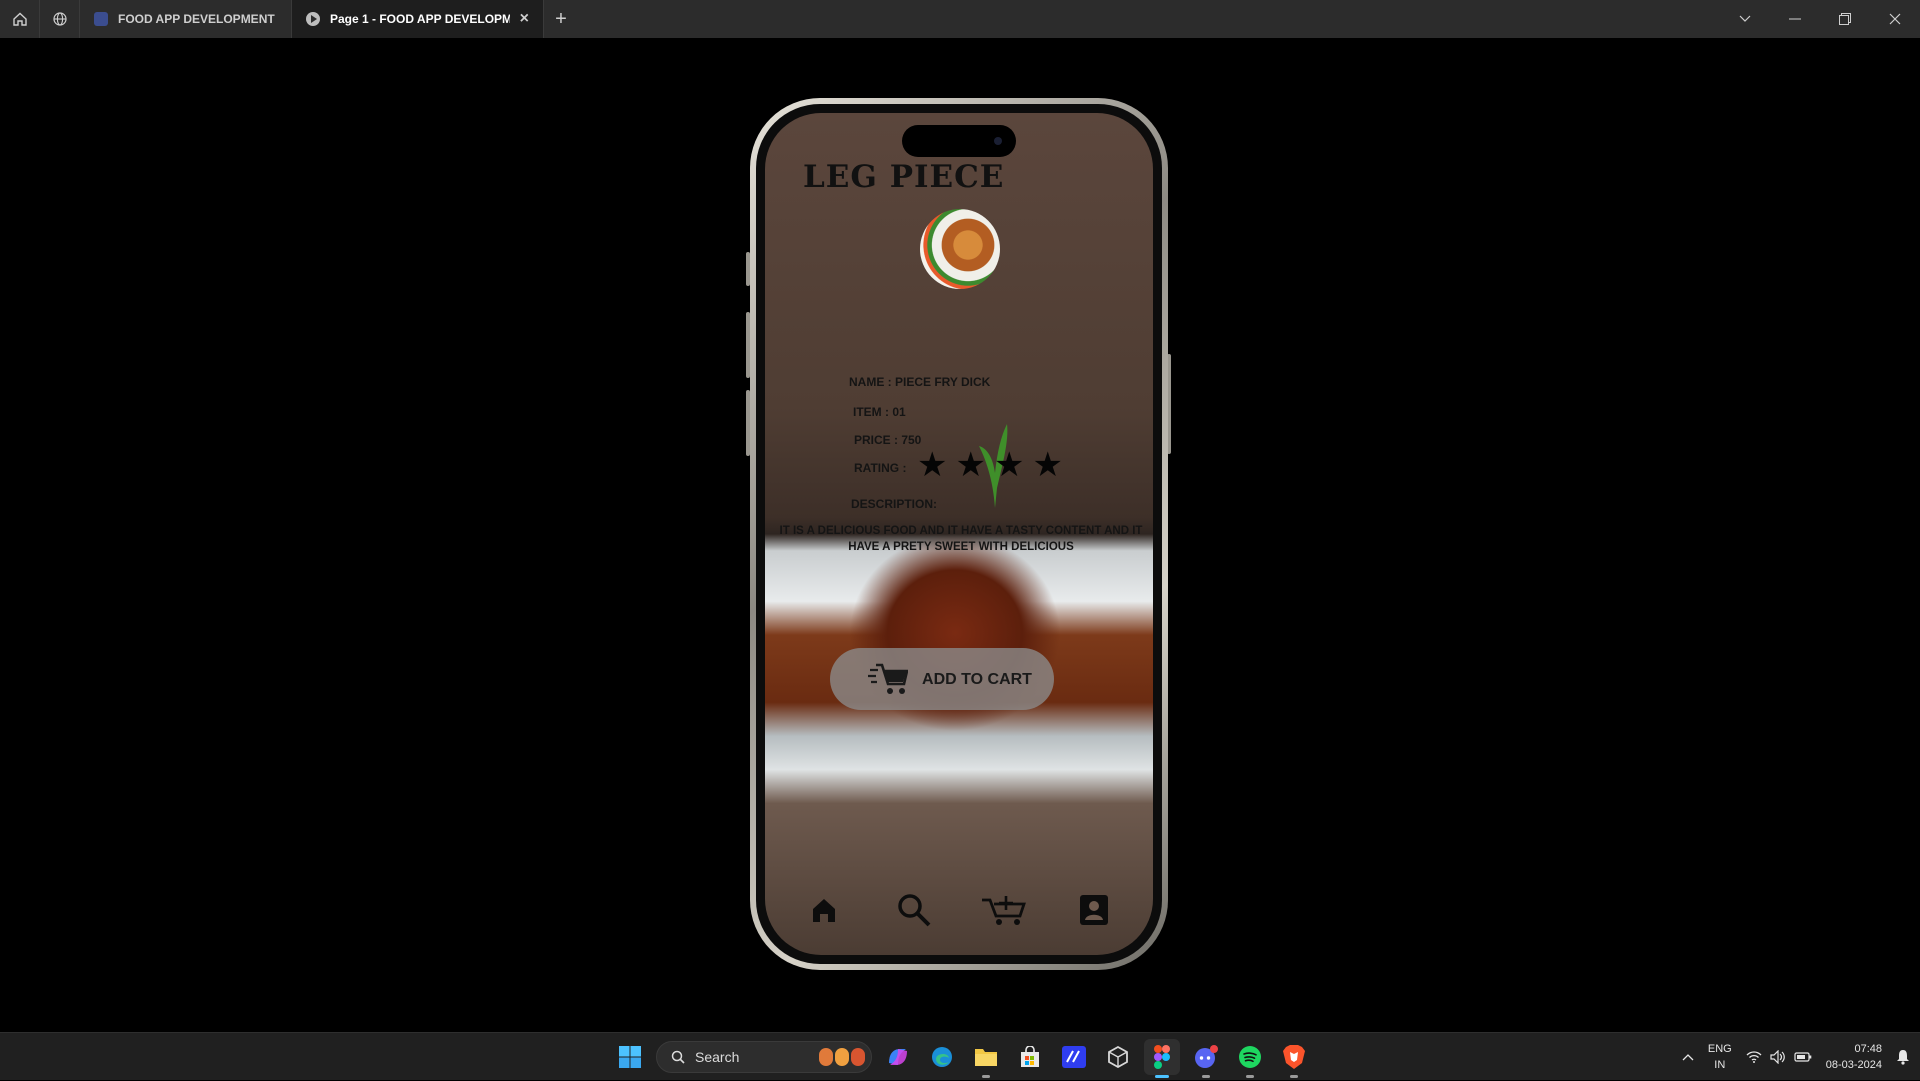  What do you see at coordinates (888, 678) in the screenshot?
I see `fast-cart-icon` at bounding box center [888, 678].